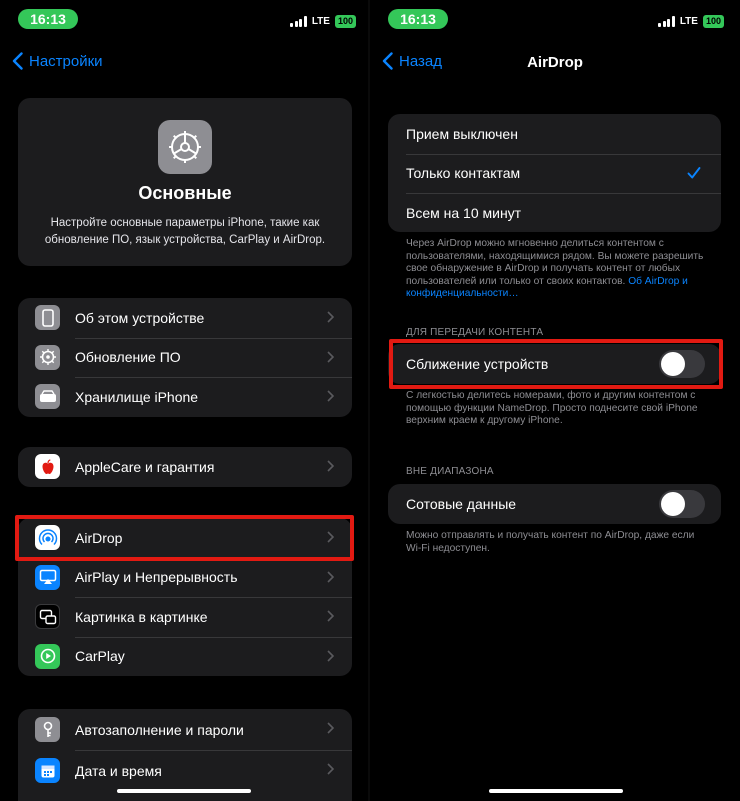 The width and height of the screenshot is (740, 801). I want to click on back-button: Настройки, so click(57, 61).